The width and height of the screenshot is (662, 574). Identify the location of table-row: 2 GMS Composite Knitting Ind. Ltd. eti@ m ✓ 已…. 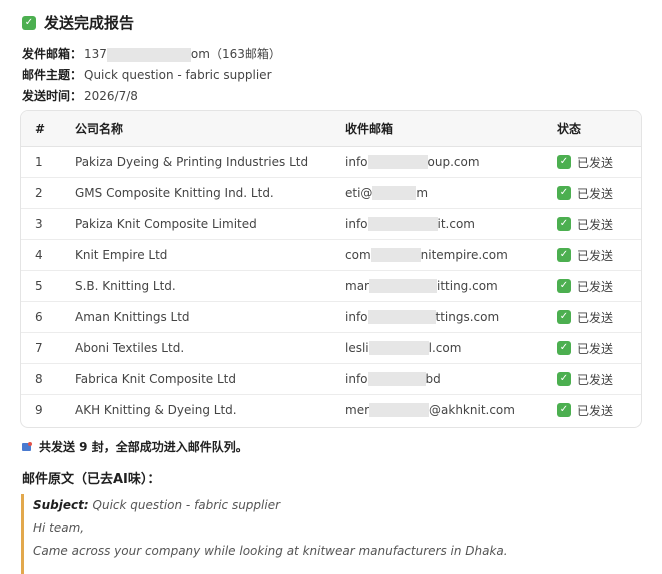
(331, 193).